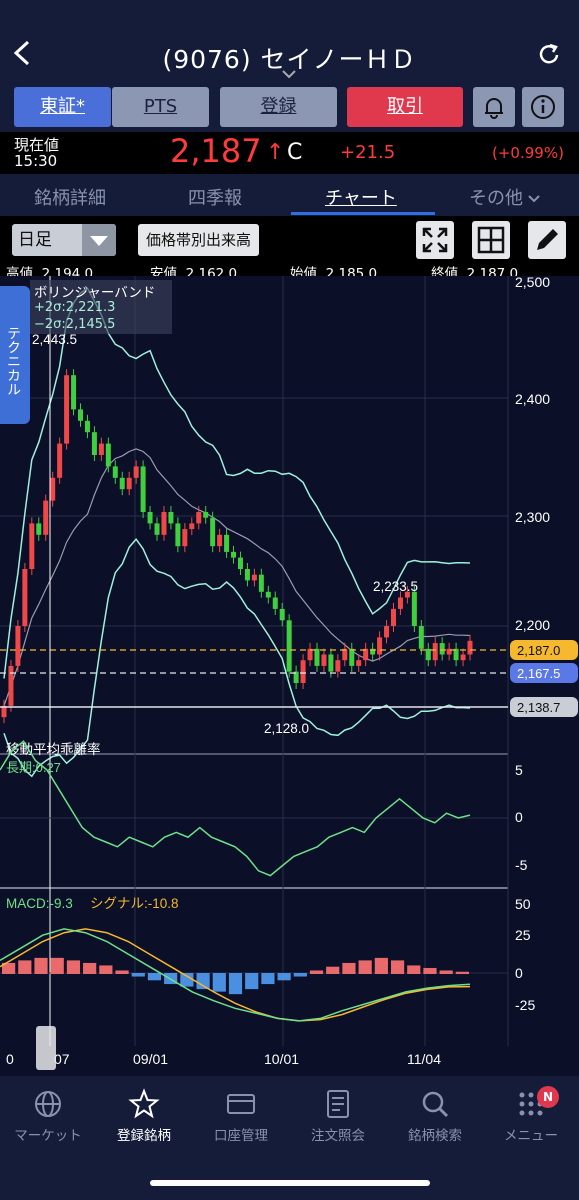  I want to click on trade-button: 取引, so click(405, 107).